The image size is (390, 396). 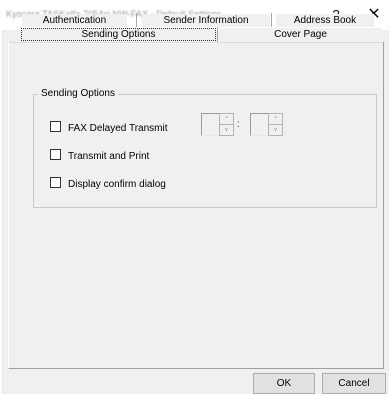 I want to click on group-title: Sending Options, so click(x=78, y=94).